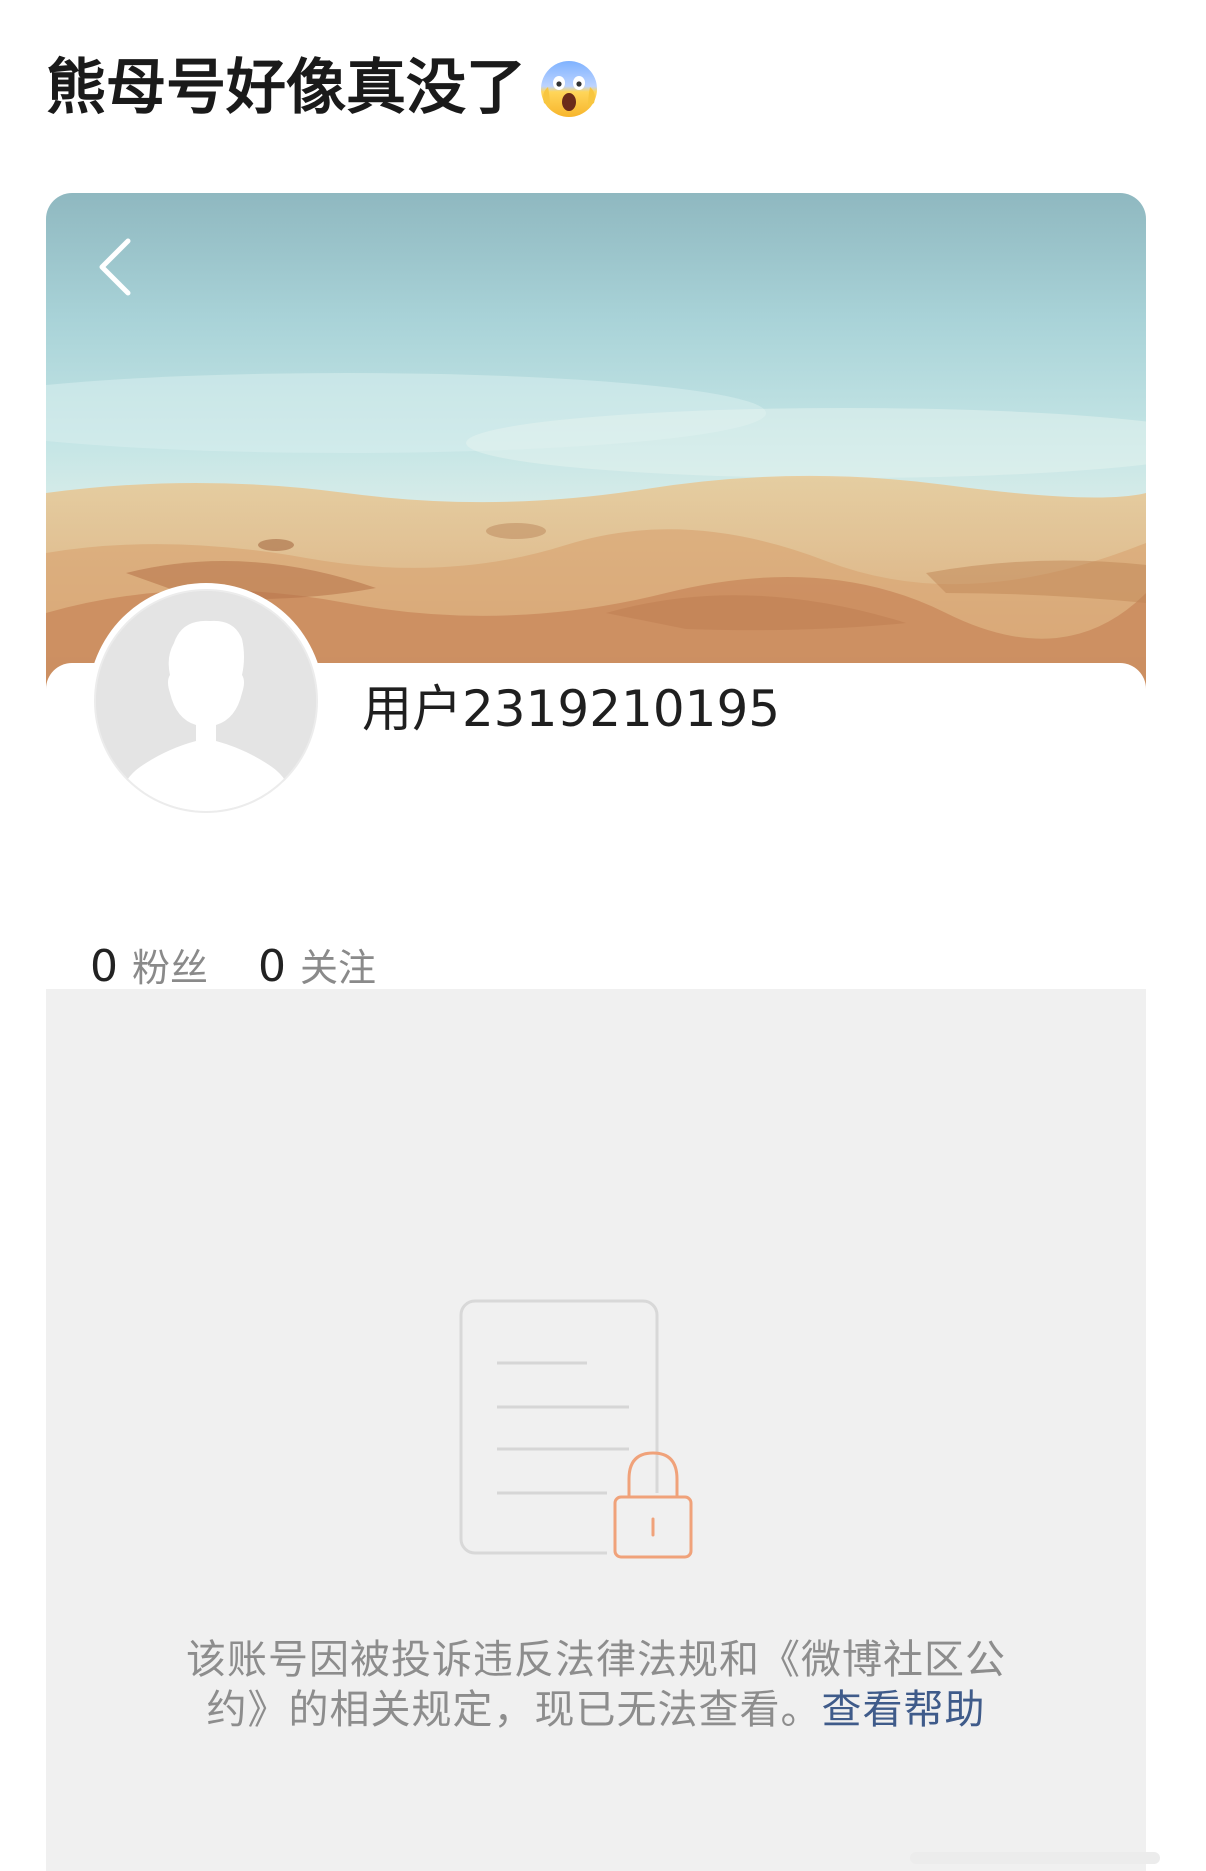 The image size is (1206, 1871). Describe the element at coordinates (338, 968) in the screenshot. I see `following-label: 关注` at that location.